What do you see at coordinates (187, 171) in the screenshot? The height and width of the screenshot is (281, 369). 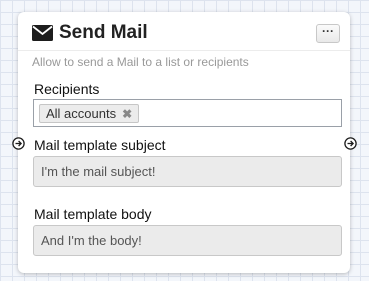 I see `subject-field: I'm the mail subject!` at bounding box center [187, 171].